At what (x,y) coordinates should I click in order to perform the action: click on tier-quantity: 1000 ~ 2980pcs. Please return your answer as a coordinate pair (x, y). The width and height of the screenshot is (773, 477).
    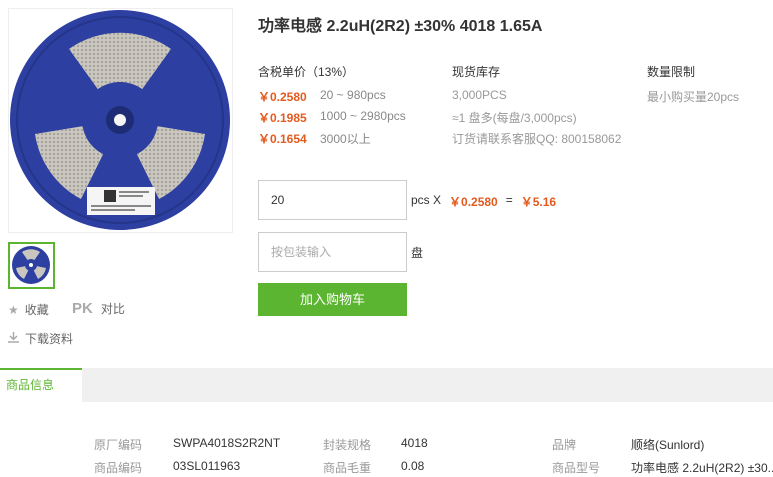
    Looking at the image, I should click on (363, 116).